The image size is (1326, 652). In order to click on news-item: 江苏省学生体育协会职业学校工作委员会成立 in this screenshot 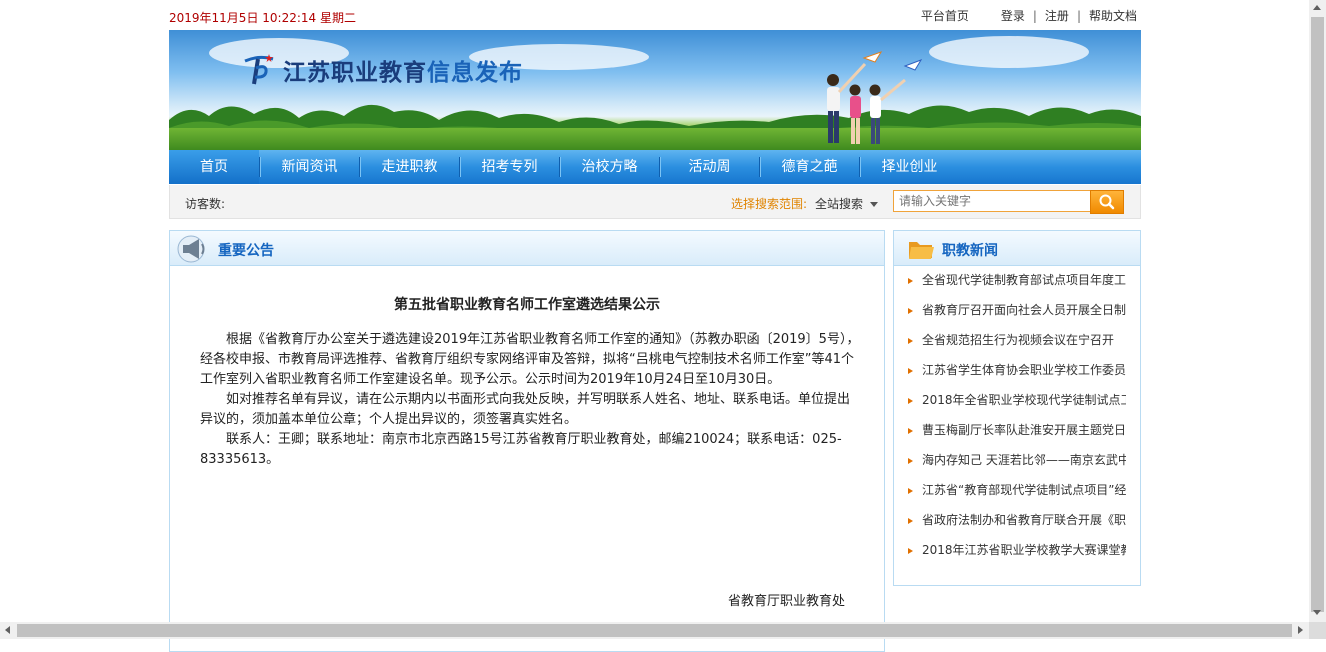, I will do `click(1010, 371)`.